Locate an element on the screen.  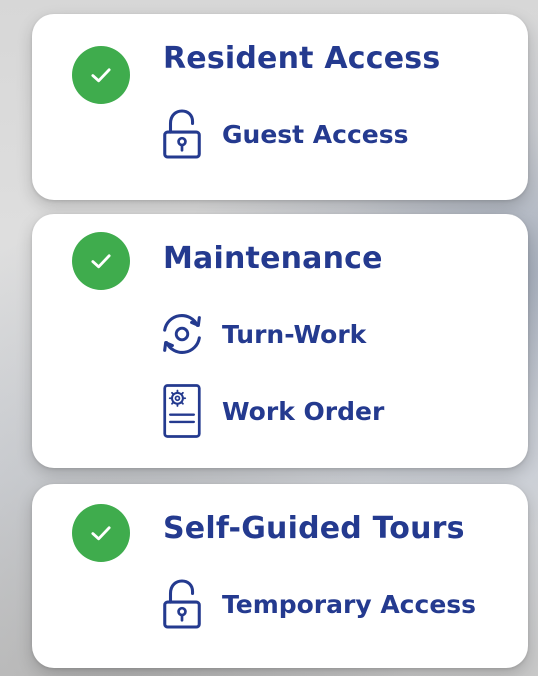
item-label: Work Order is located at coordinates (303, 411).